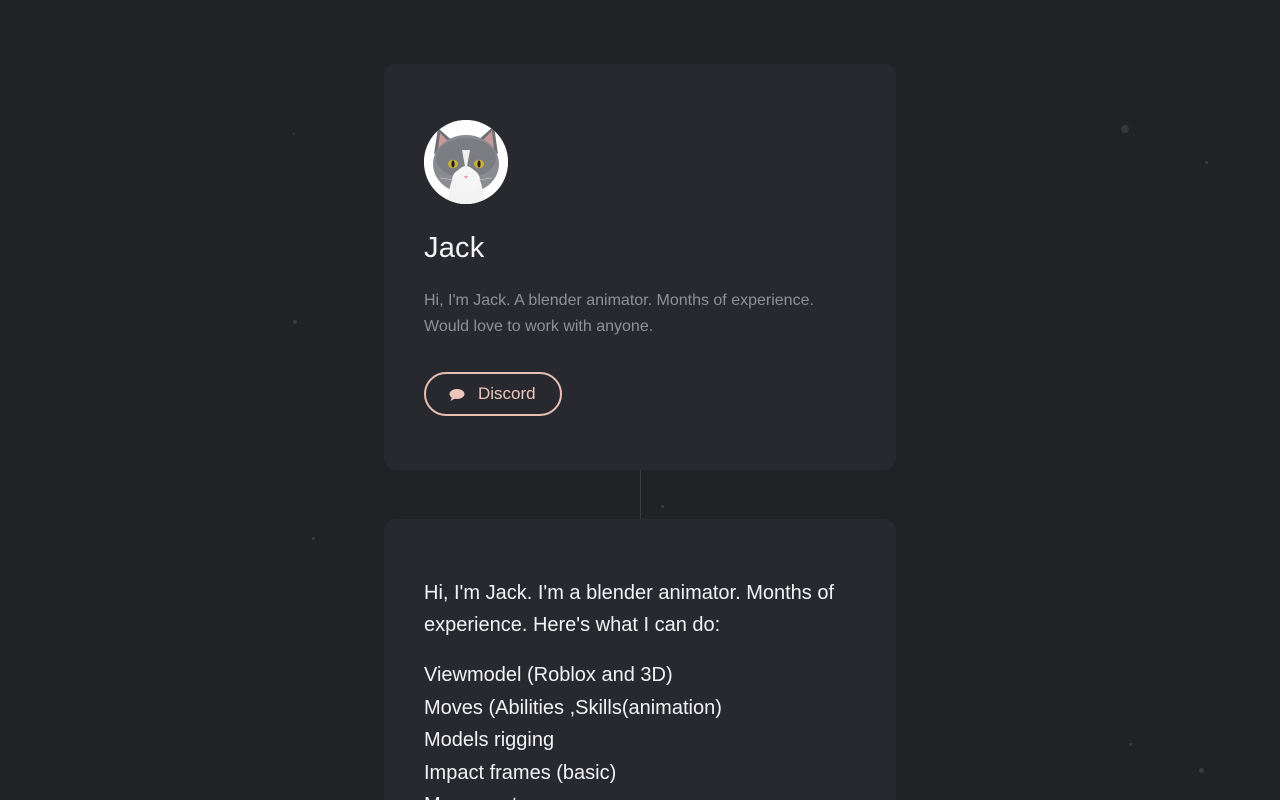 This screenshot has height=800, width=1280. Describe the element at coordinates (548, 675) in the screenshot. I see `skill-item: Viewmodel (Roblox and 3D)` at that location.